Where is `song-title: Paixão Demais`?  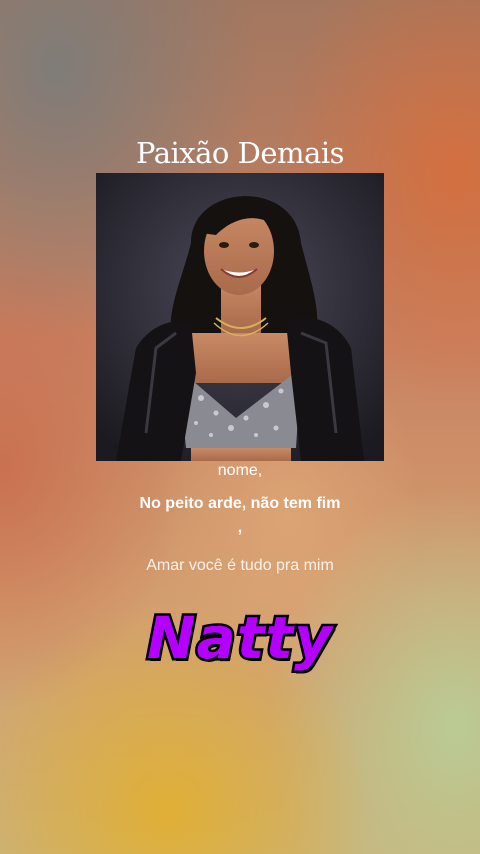 song-title: Paixão Demais is located at coordinates (240, 153).